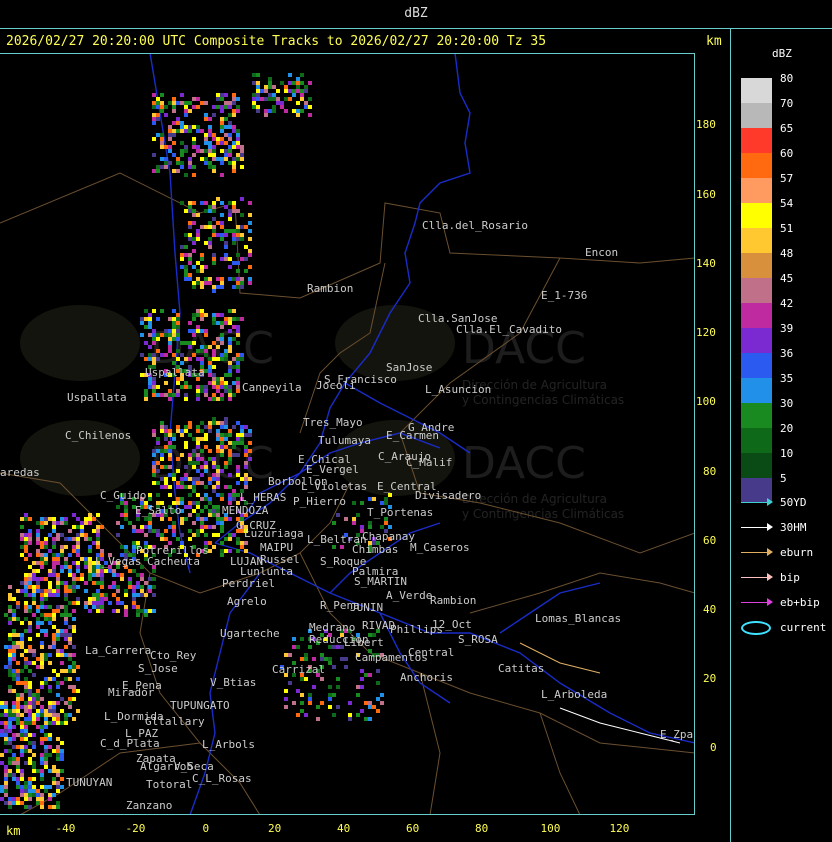  What do you see at coordinates (65, 828) in the screenshot?
I see `x-tick-label: -40` at bounding box center [65, 828].